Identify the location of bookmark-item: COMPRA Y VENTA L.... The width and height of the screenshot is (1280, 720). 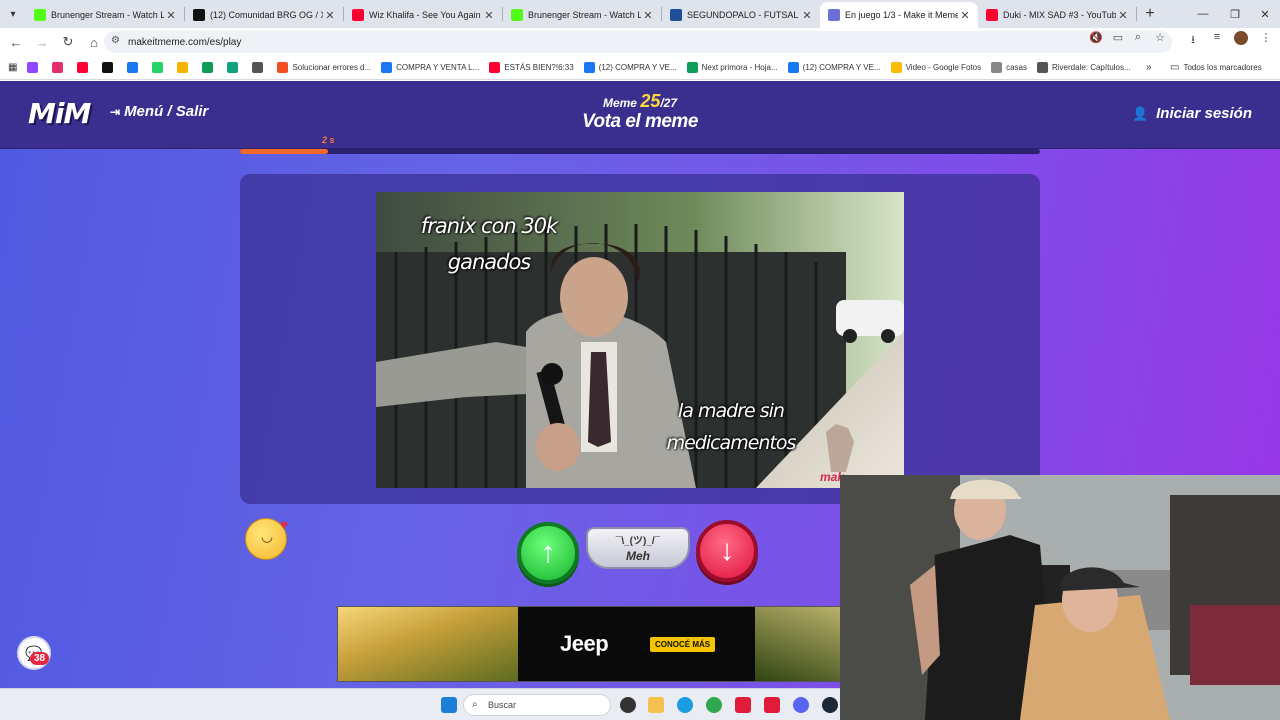
(430, 67).